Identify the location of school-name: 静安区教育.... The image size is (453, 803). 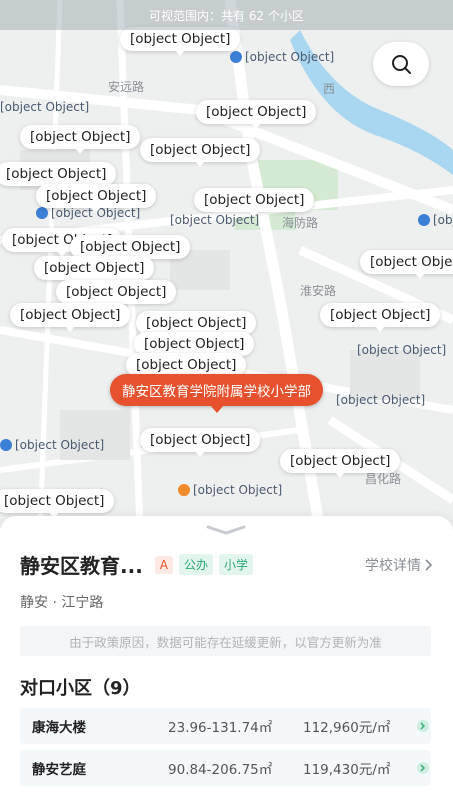
(81, 566).